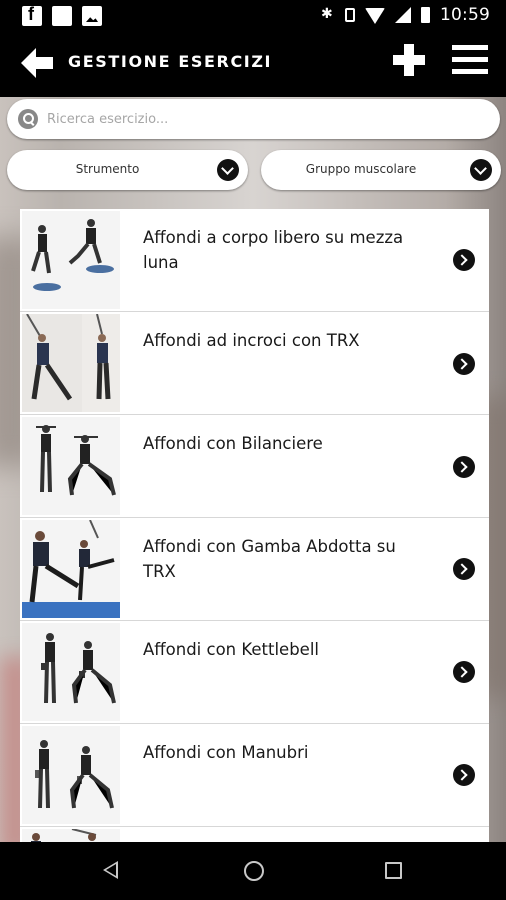  Describe the element at coordinates (254, 775) in the screenshot. I see `list-item: Affondi con Manubri` at that location.